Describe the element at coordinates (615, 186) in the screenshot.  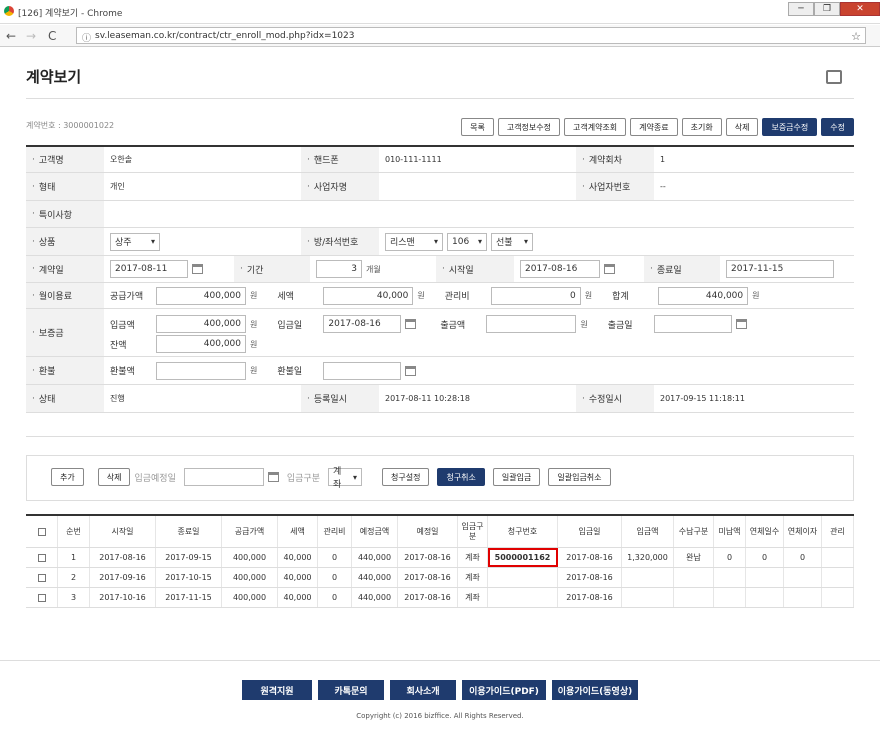
I see `label-bizno: 사업자번호` at that location.